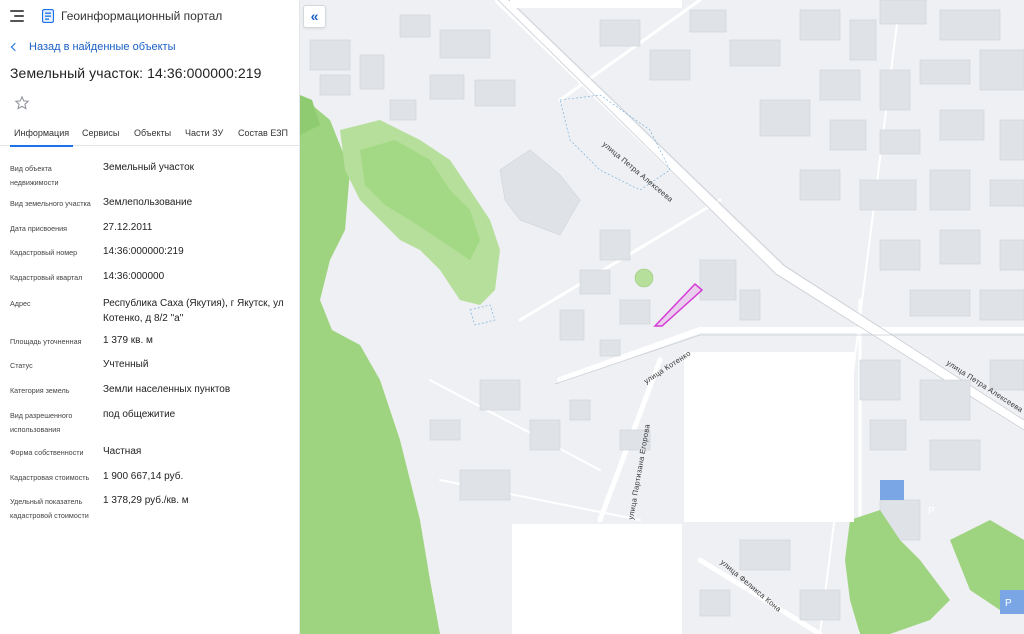 The height and width of the screenshot is (634, 1024). Describe the element at coordinates (167, 389) in the screenshot. I see `info-value: Земли населенных пунктов` at that location.